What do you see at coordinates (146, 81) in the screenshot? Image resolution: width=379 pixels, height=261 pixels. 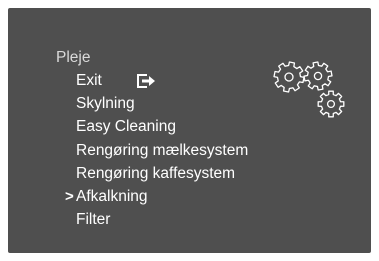 I see `exit-arrow-icon` at bounding box center [146, 81].